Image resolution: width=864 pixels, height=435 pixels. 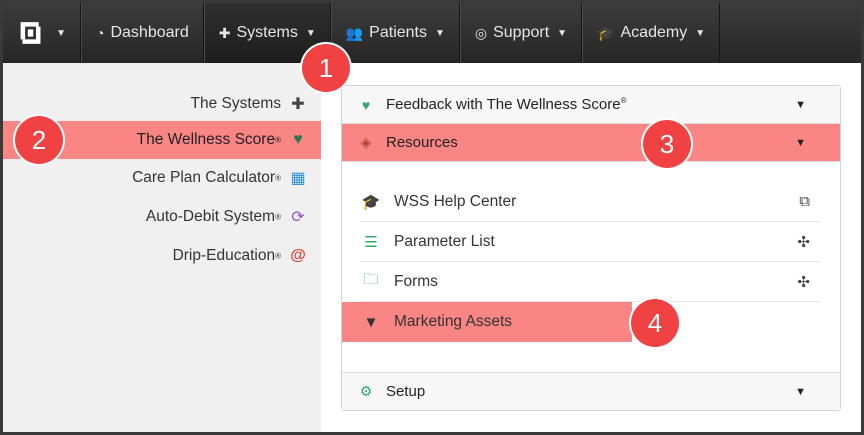 I want to click on sidebar-item-auto-debit-system: Auto-Debit System® ⟳, so click(x=162, y=217).